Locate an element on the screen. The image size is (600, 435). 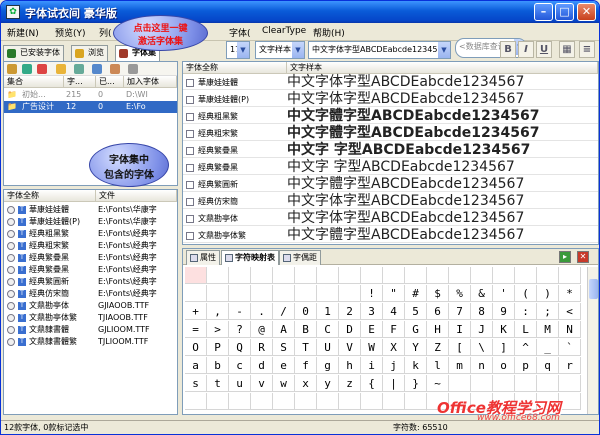
char-cell: Y is located at coordinates (416, 347).